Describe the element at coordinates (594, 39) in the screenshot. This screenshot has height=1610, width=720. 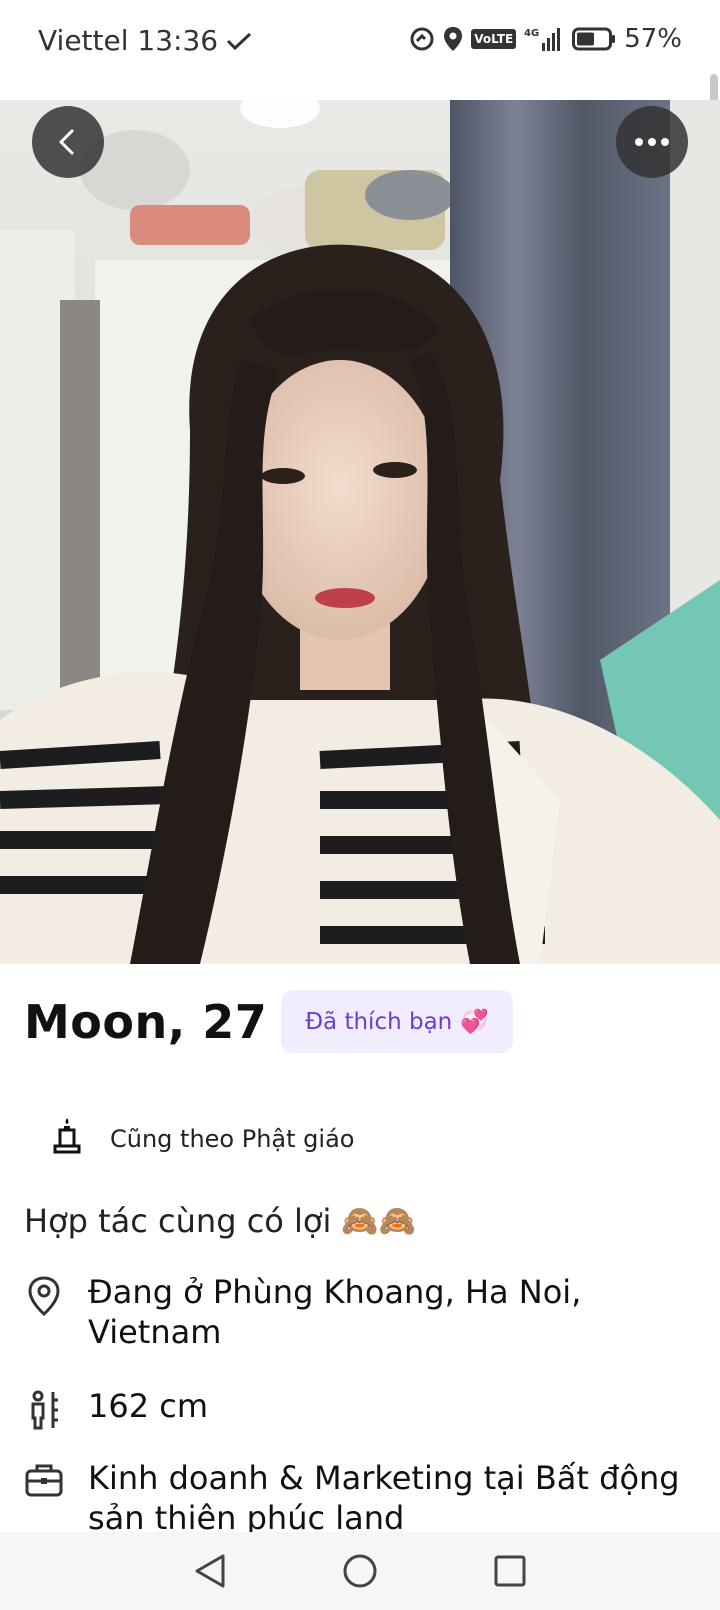
I see `battery-icon` at that location.